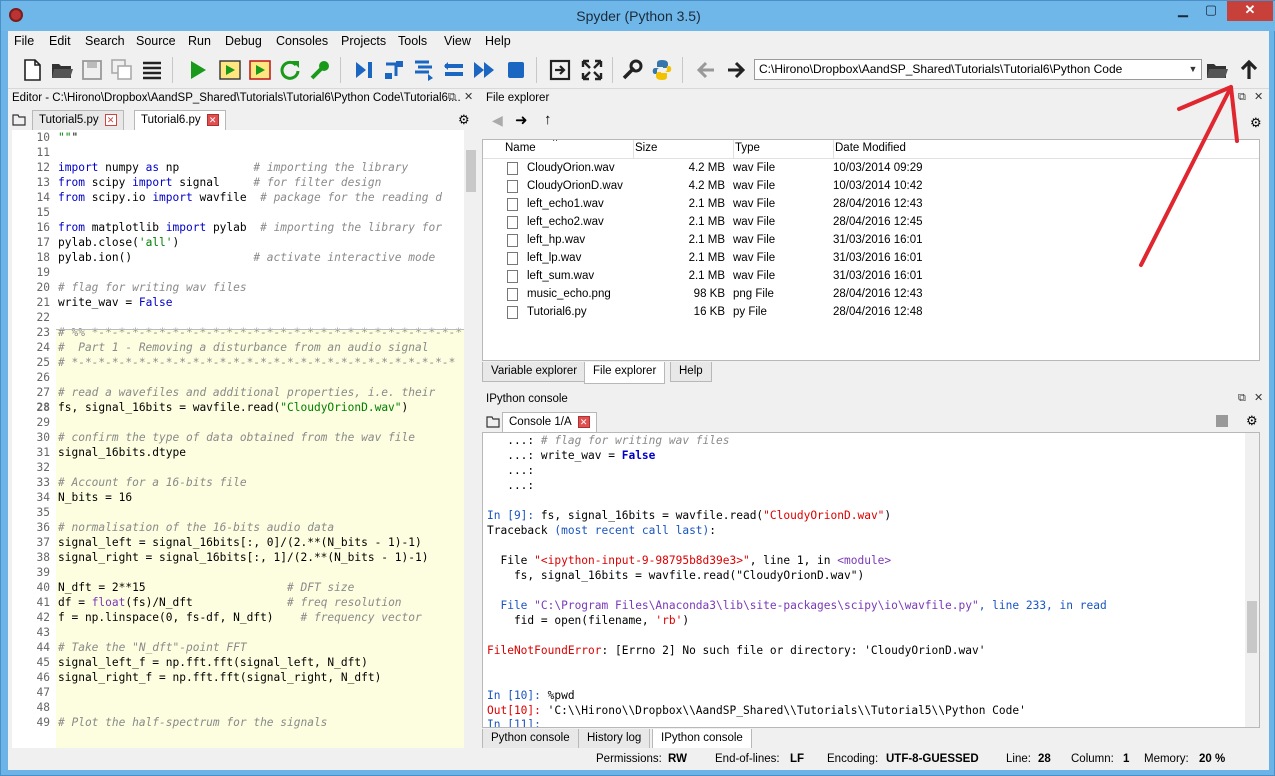 The image size is (1275, 776). Describe the element at coordinates (156, 41) in the screenshot. I see `menu-source: Source` at that location.